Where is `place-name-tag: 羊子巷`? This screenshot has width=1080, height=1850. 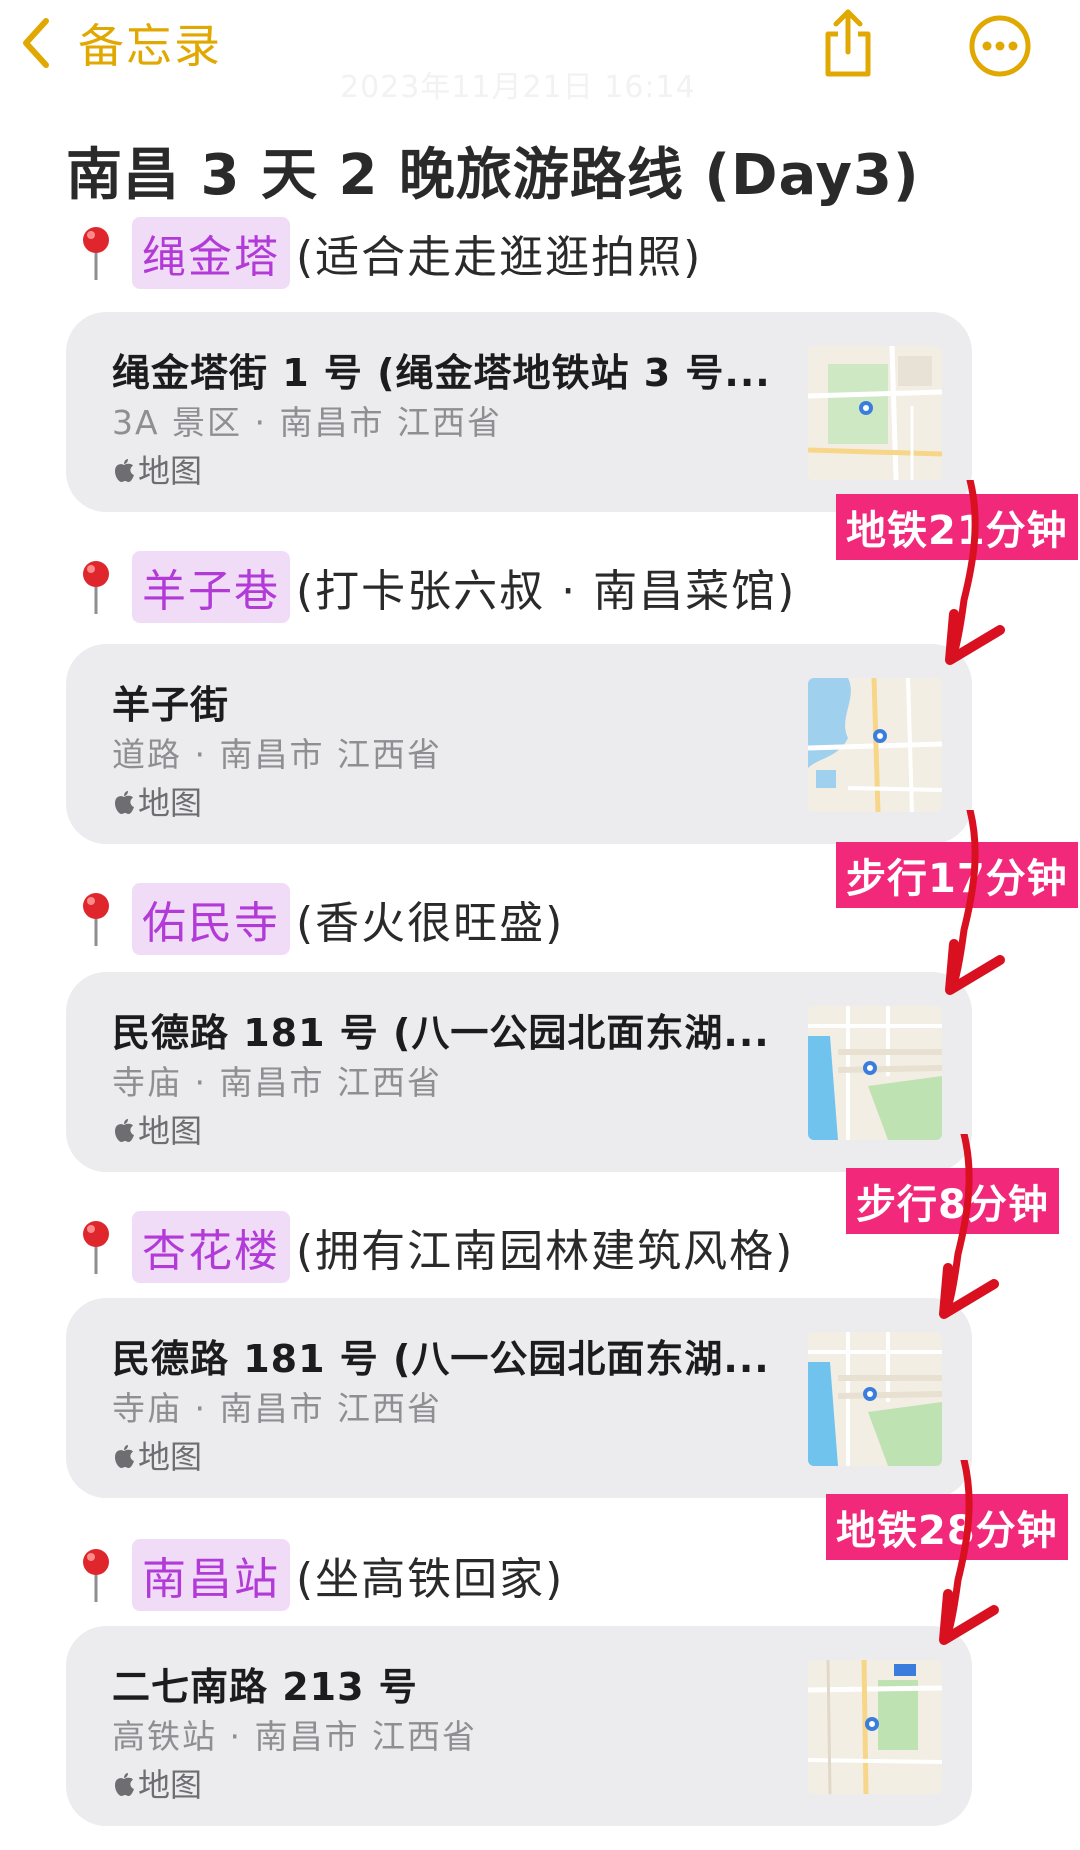
place-name-tag: 羊子巷 is located at coordinates (211, 587).